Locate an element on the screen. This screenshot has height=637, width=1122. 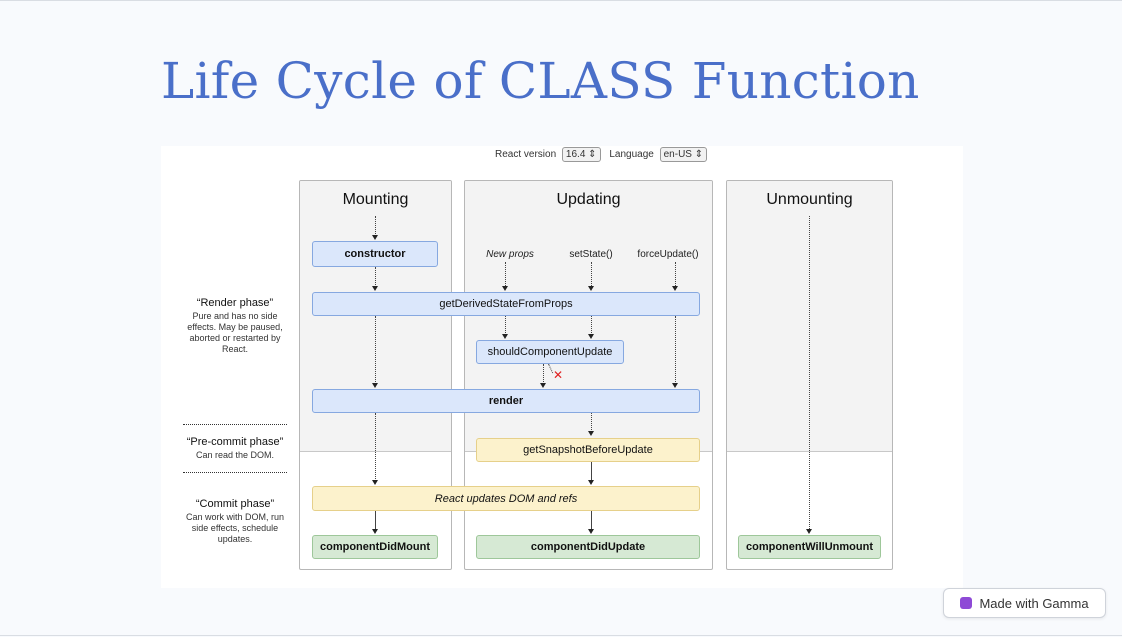
slide-title: Life Cycle of CLASS Function is located at coordinates (540, 81).